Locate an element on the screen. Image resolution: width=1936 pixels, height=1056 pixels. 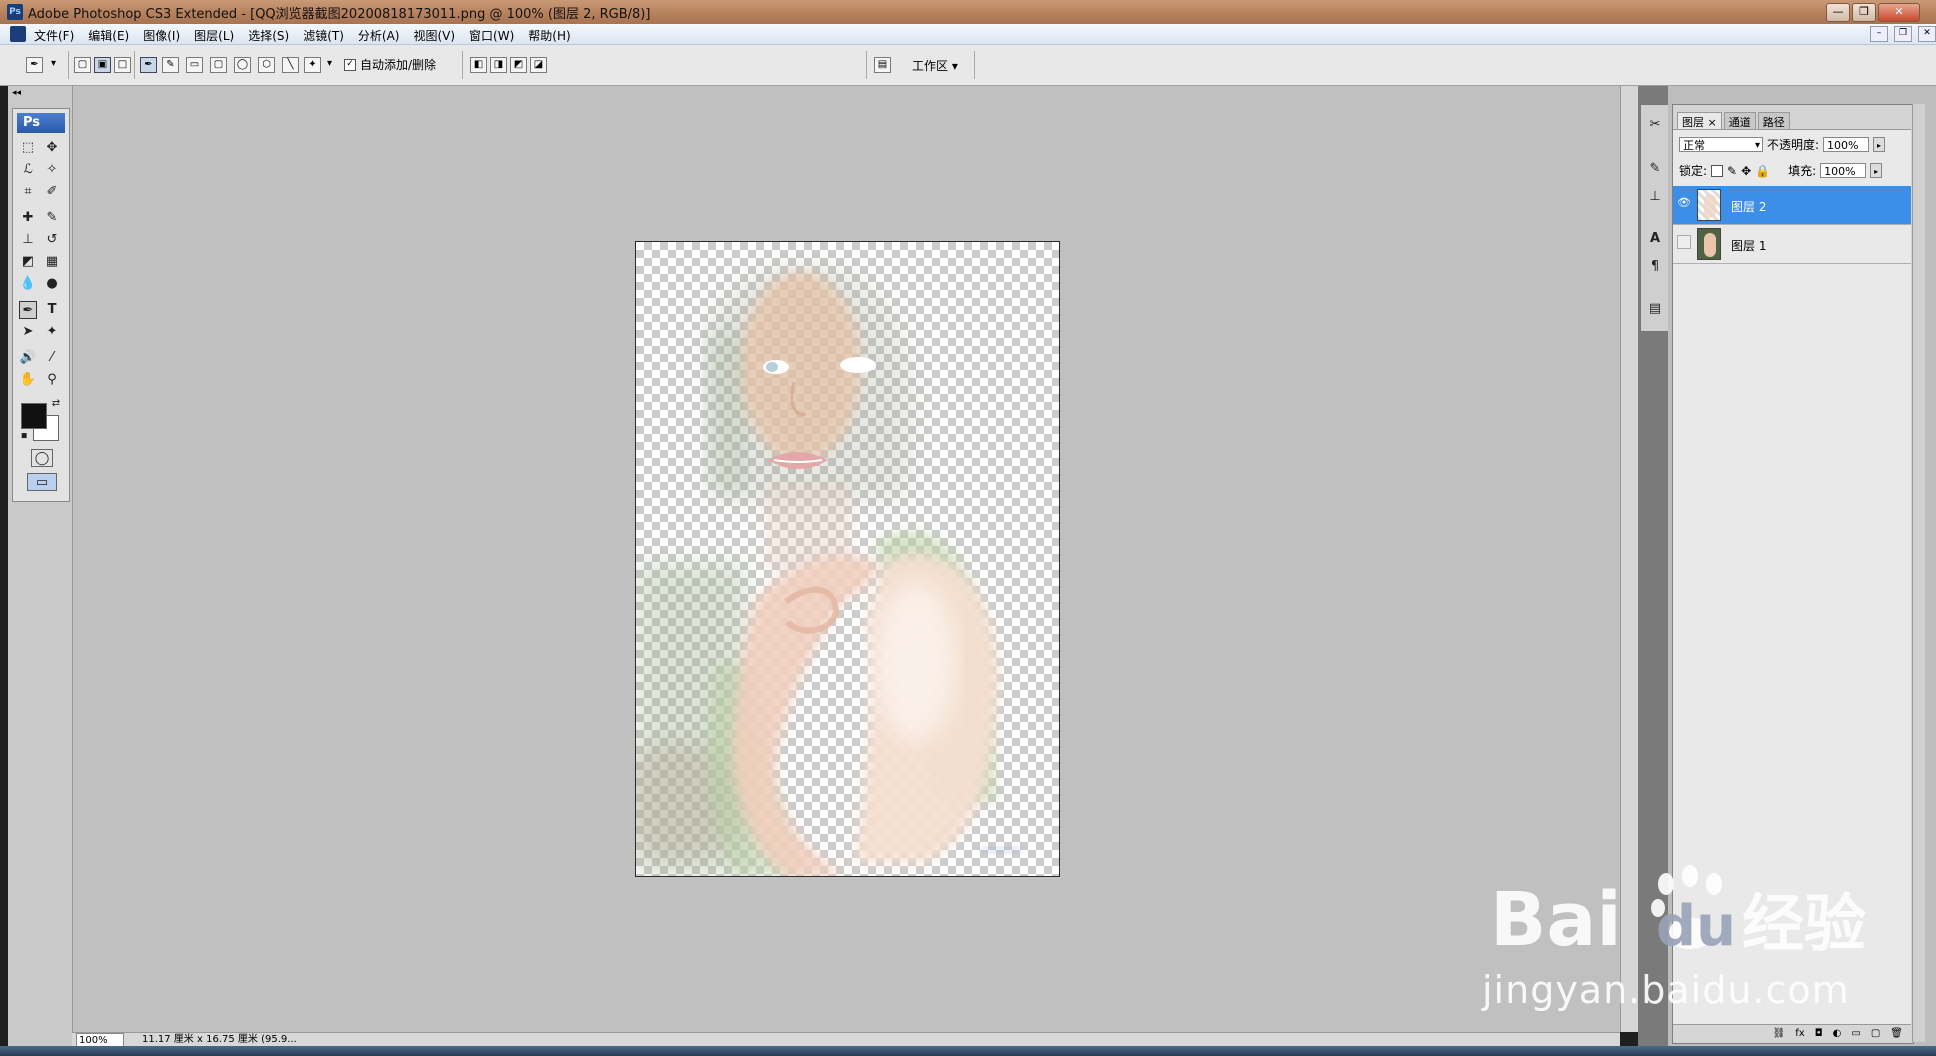
lock-transparency-icon is located at coordinates (1717, 170).